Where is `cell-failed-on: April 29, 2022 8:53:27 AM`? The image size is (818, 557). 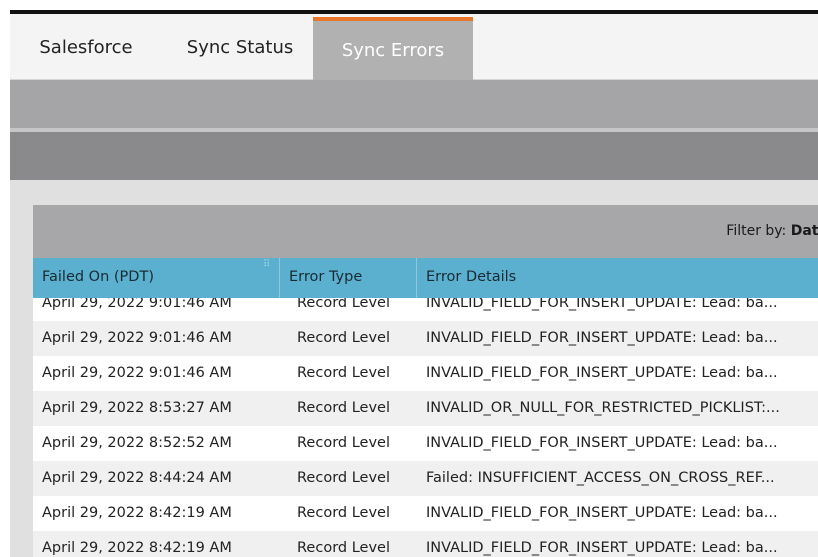
cell-failed-on: April 29, 2022 8:53:27 AM is located at coordinates (137, 408).